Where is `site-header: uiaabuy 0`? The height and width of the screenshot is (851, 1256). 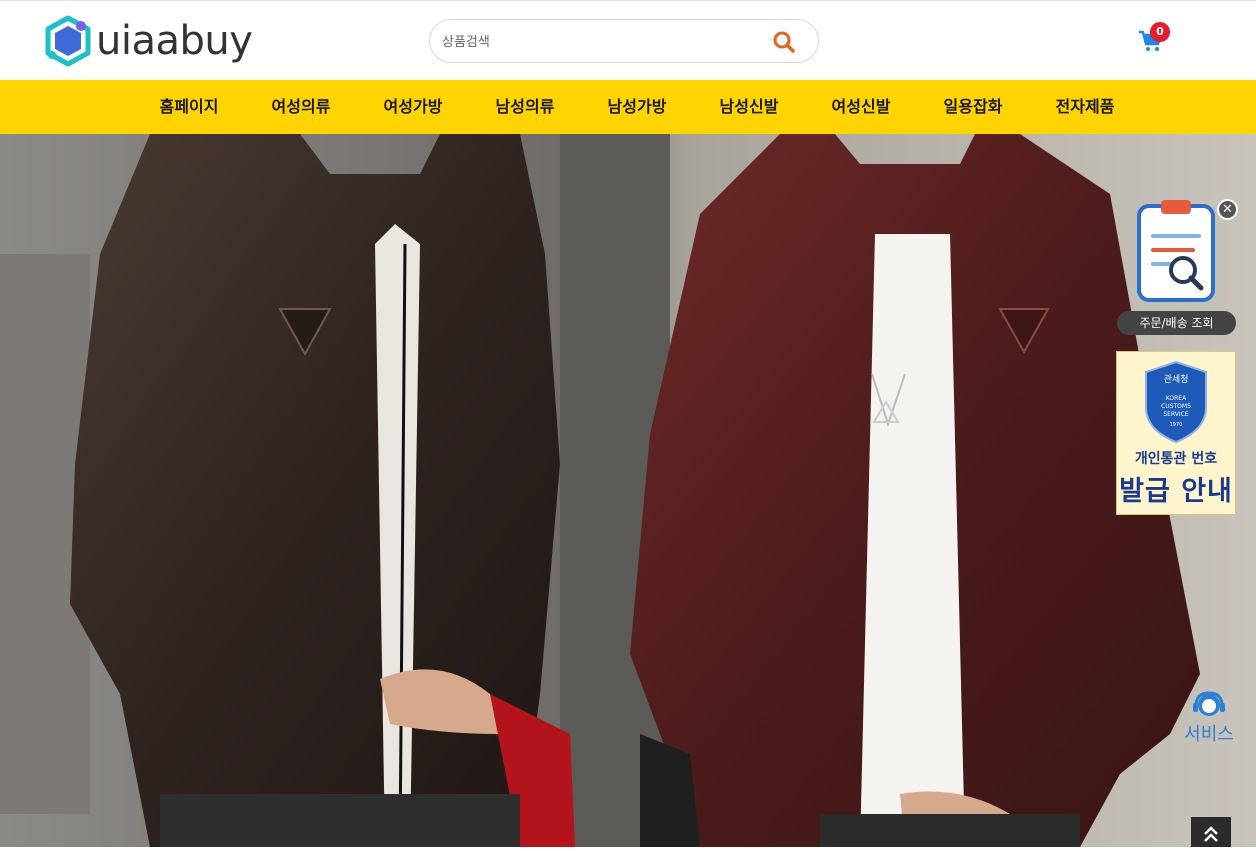 site-header: uiaabuy 0 is located at coordinates (628, 40).